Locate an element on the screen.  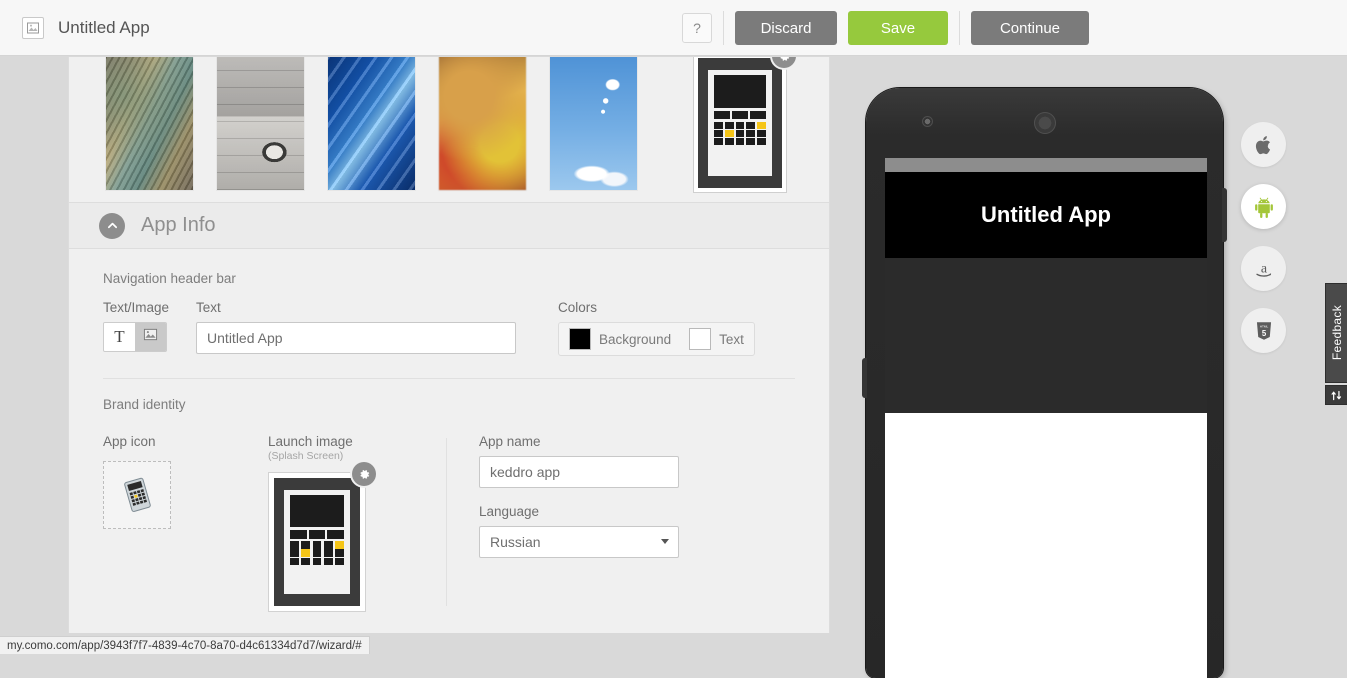
brand-identity-label: Brand identity is located at coordinates (144, 404).